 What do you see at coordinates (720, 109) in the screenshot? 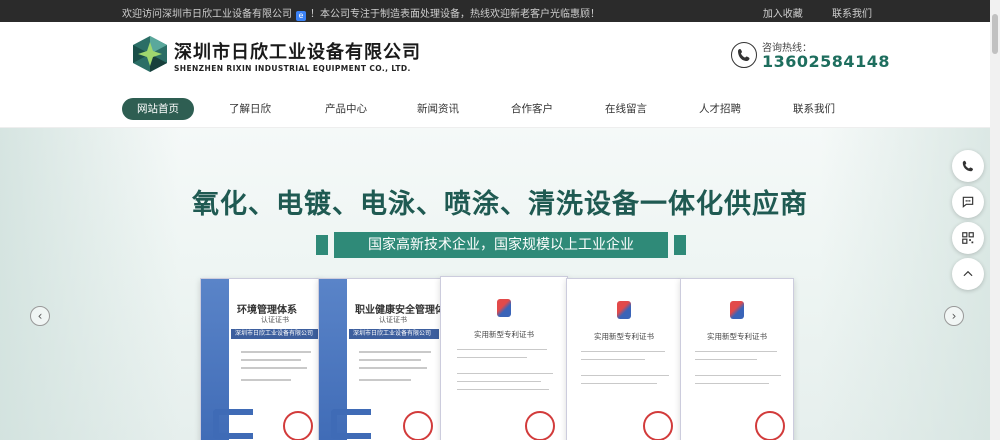
I see `nav-jobs: 人才招聘` at bounding box center [720, 109].